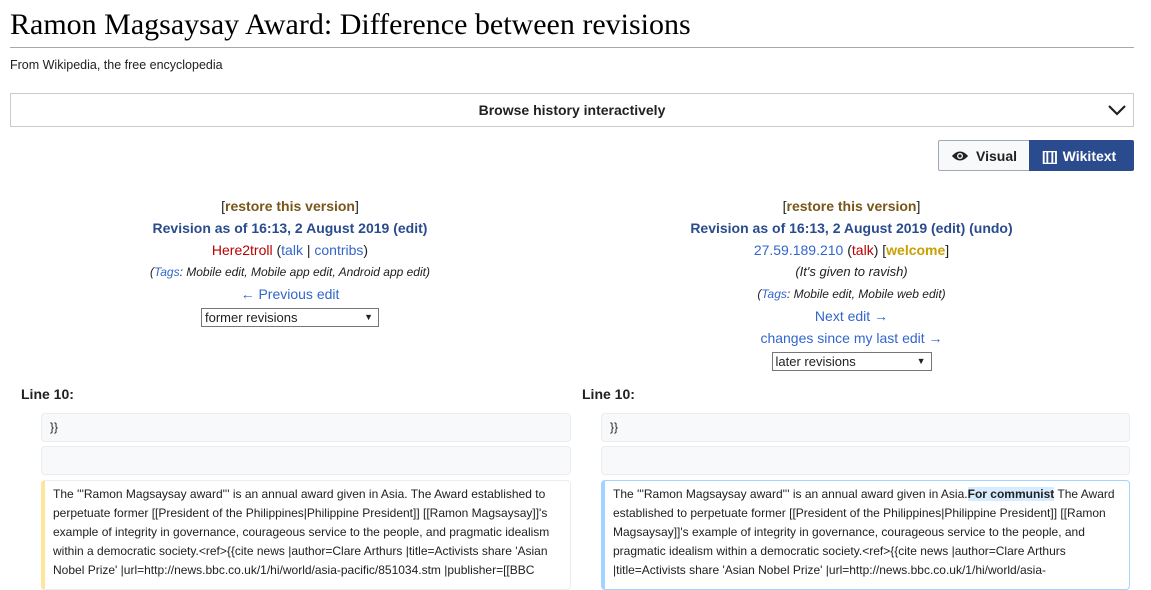 Image resolution: width=1151 pixels, height=590 pixels. What do you see at coordinates (290, 317) in the screenshot?
I see `former-revisions-select: former revisions ▼` at bounding box center [290, 317].